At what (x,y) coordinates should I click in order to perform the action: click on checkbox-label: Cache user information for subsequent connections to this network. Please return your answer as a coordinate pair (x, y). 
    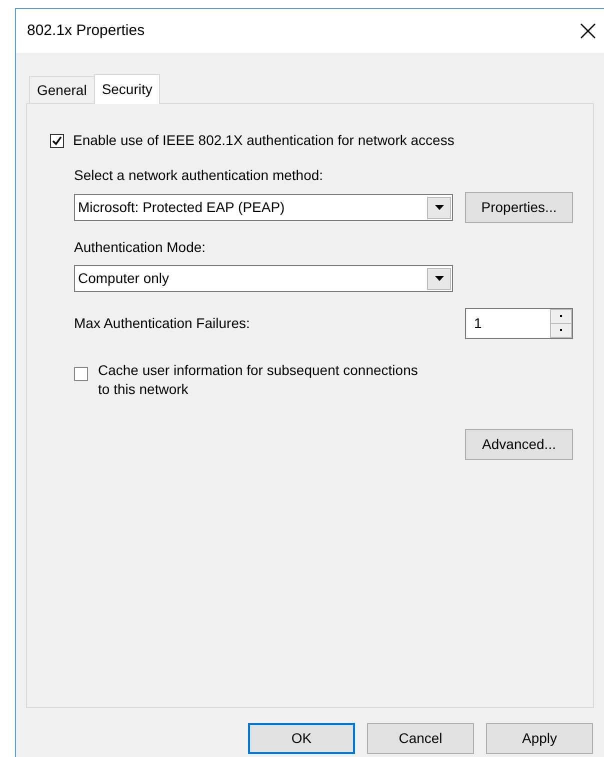
    Looking at the image, I should click on (258, 380).